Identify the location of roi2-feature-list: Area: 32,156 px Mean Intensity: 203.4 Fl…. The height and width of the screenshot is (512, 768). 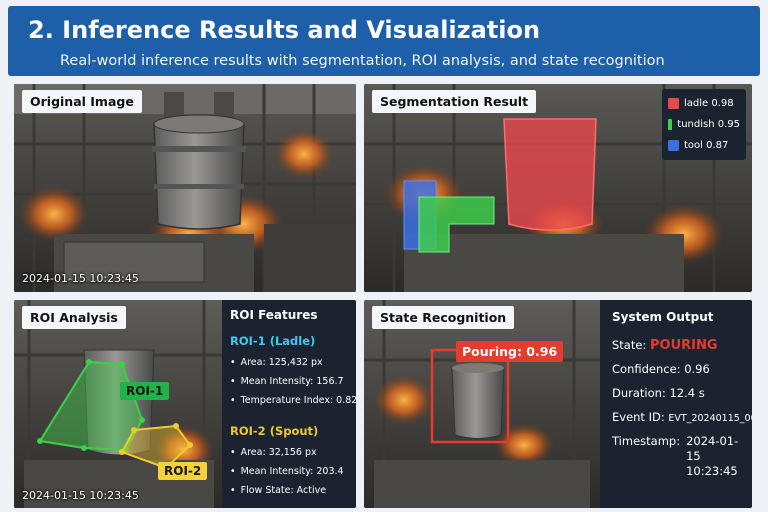
(289, 471).